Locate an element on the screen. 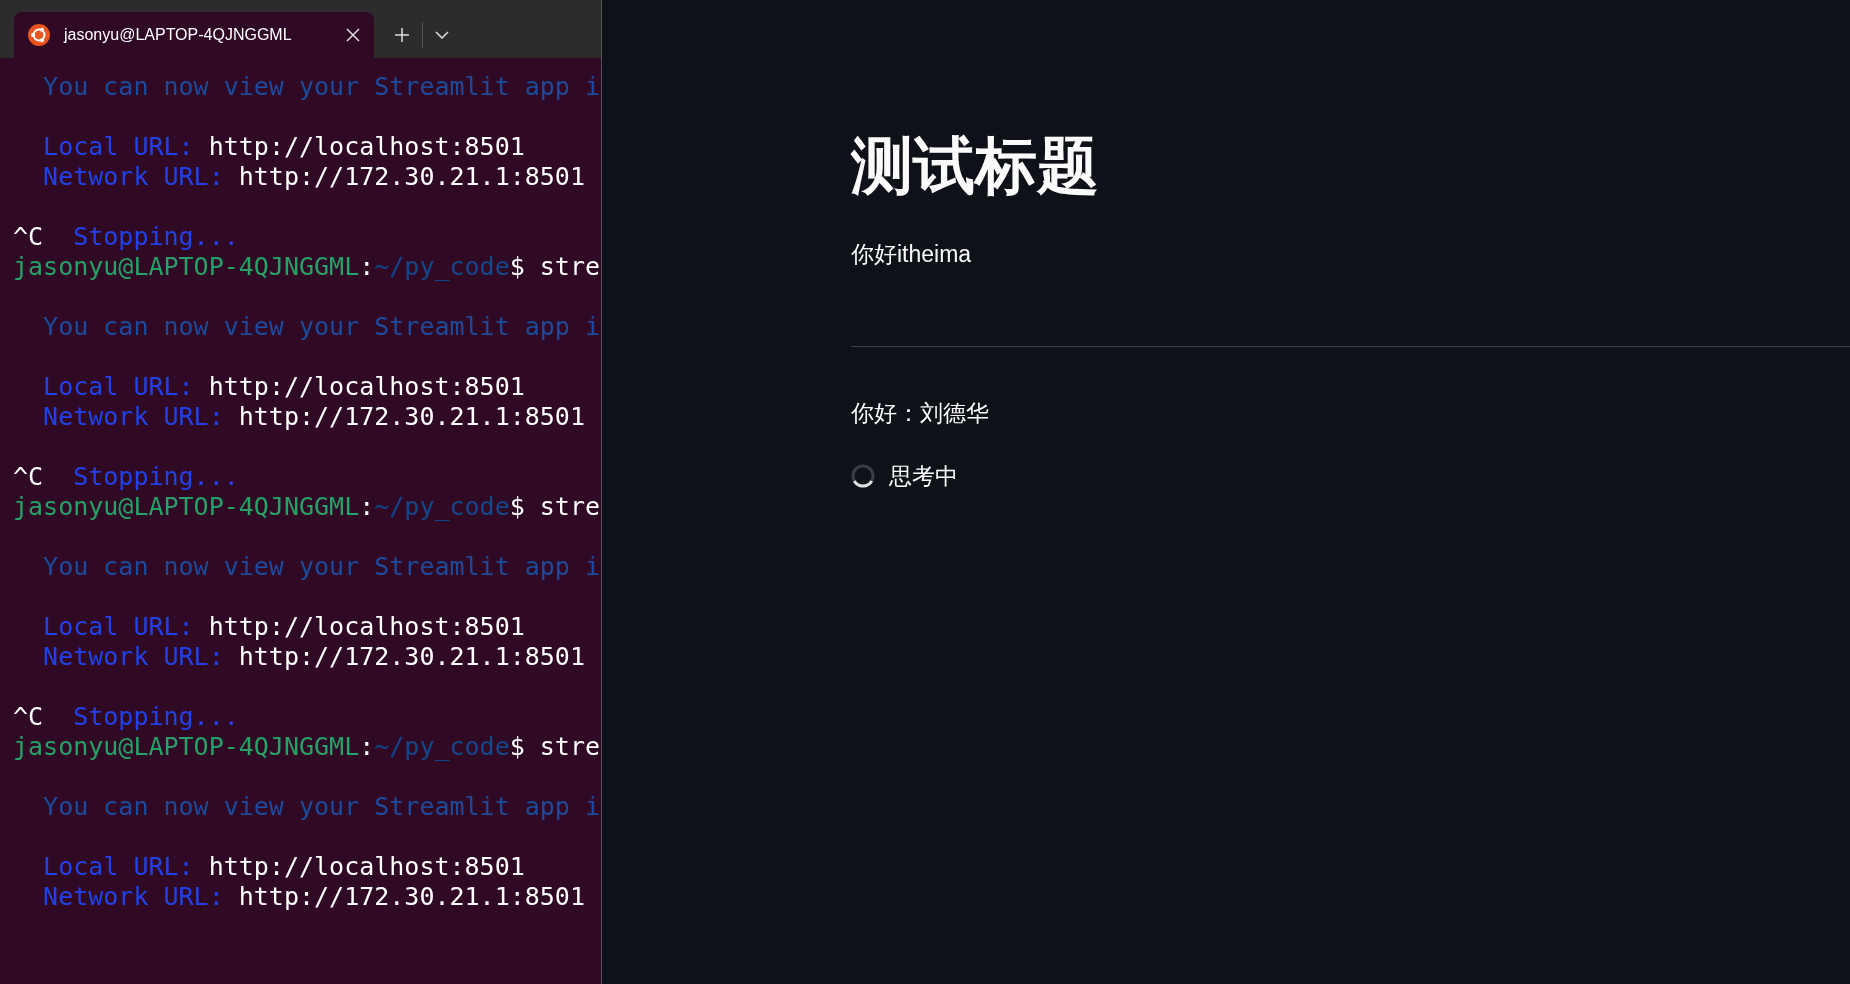 Image resolution: width=1850 pixels, height=984 pixels. terminal-tab: jasonyu@LAPTOP-4QJNGGML is located at coordinates (194, 35).